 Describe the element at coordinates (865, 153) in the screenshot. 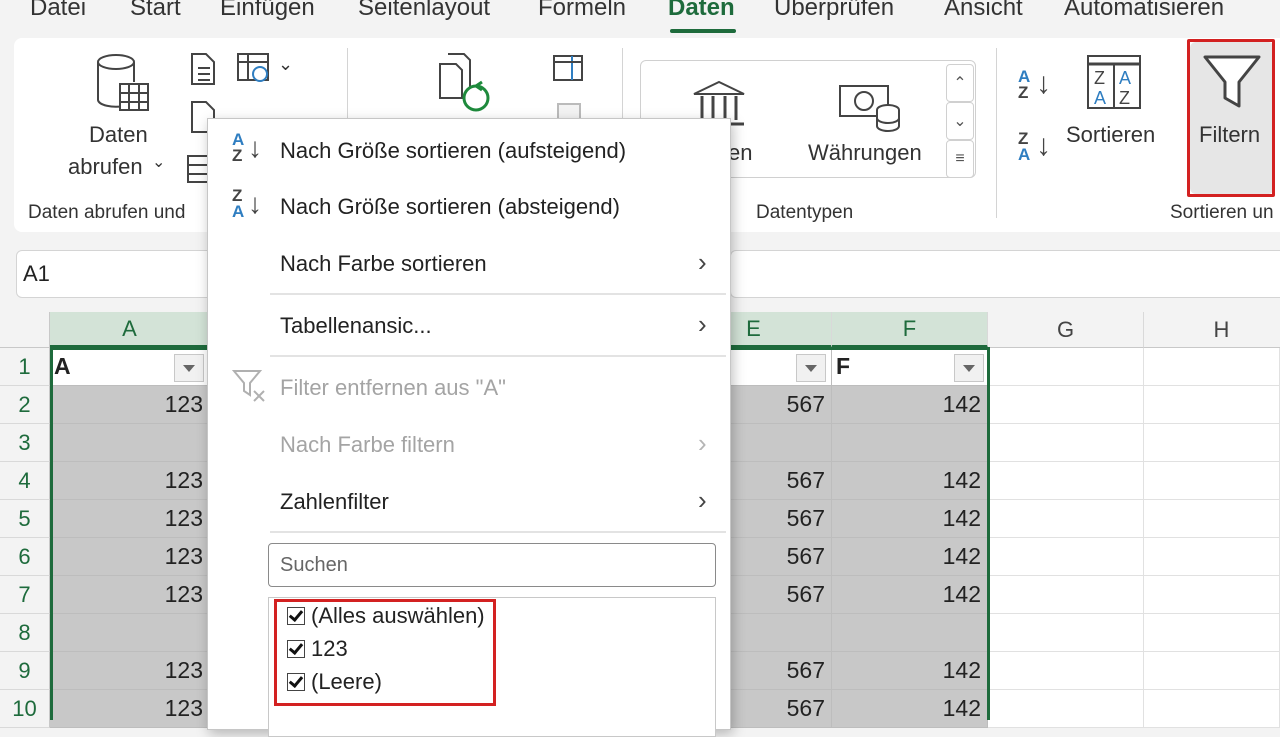

I see `currencies-label: Währungen` at that location.